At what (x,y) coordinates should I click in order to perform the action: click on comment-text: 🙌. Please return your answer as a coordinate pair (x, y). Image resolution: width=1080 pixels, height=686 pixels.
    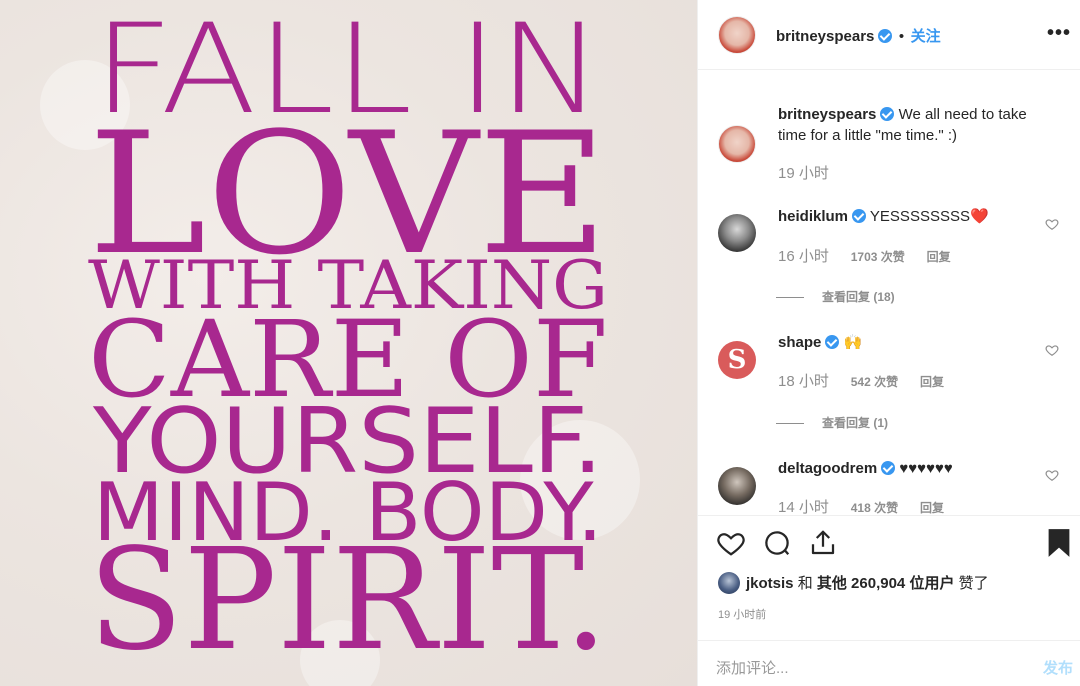
    Looking at the image, I should click on (853, 342).